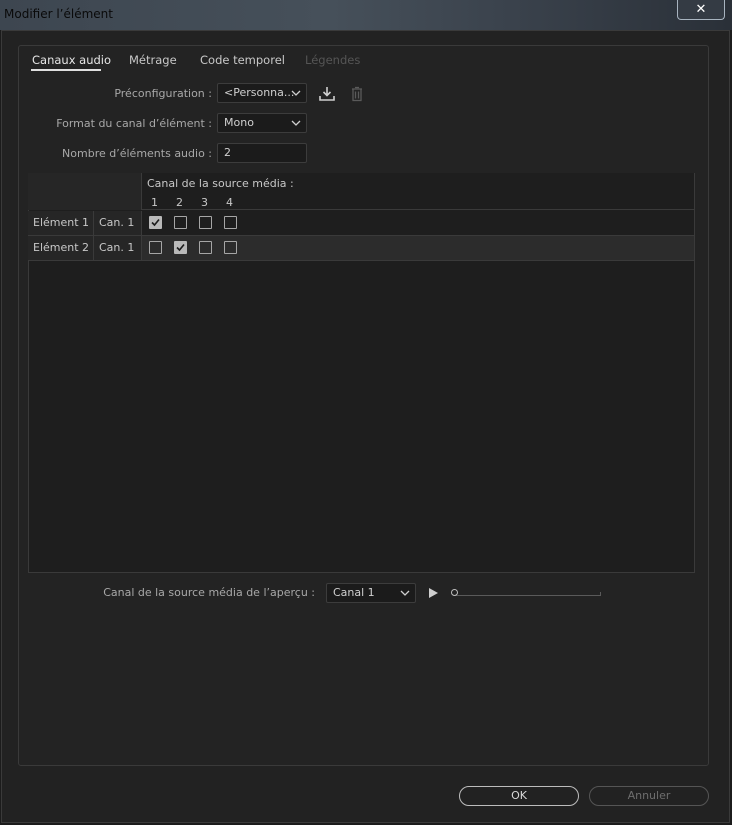  Describe the element at coordinates (179, 202) in the screenshot. I see `channel-number: 2` at that location.